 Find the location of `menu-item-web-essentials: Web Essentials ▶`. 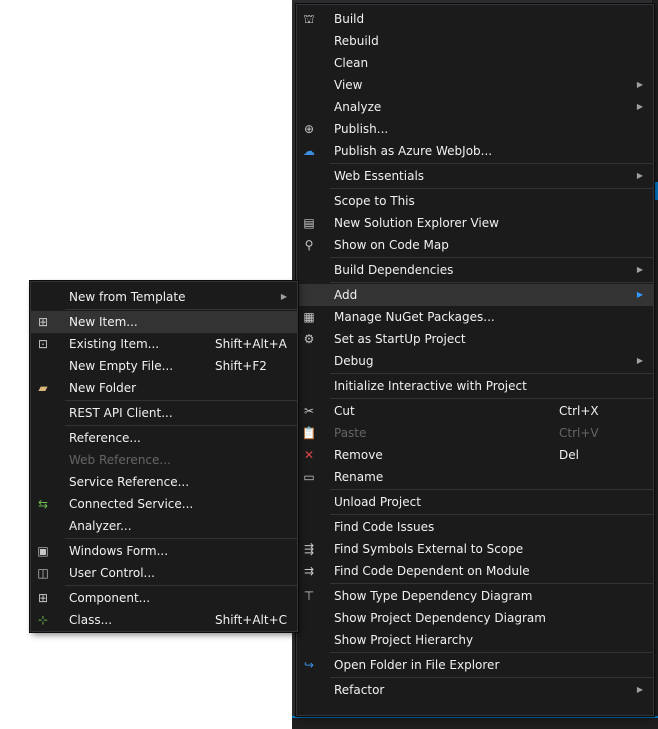

menu-item-web-essentials: Web Essentials ▶ is located at coordinates (475, 176).